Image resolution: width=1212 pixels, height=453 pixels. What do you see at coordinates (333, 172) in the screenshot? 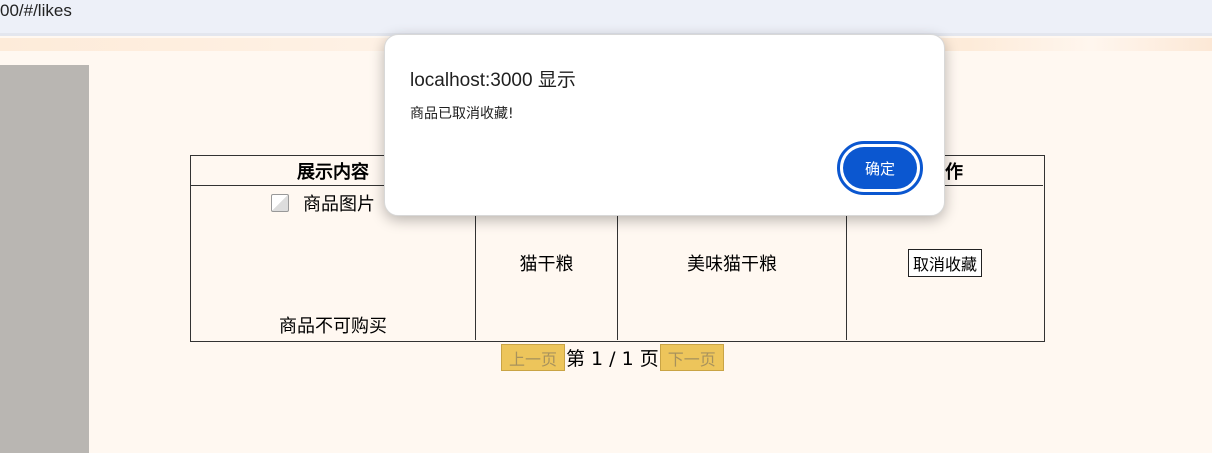
I see `header-display-label: 展示内容` at bounding box center [333, 172].